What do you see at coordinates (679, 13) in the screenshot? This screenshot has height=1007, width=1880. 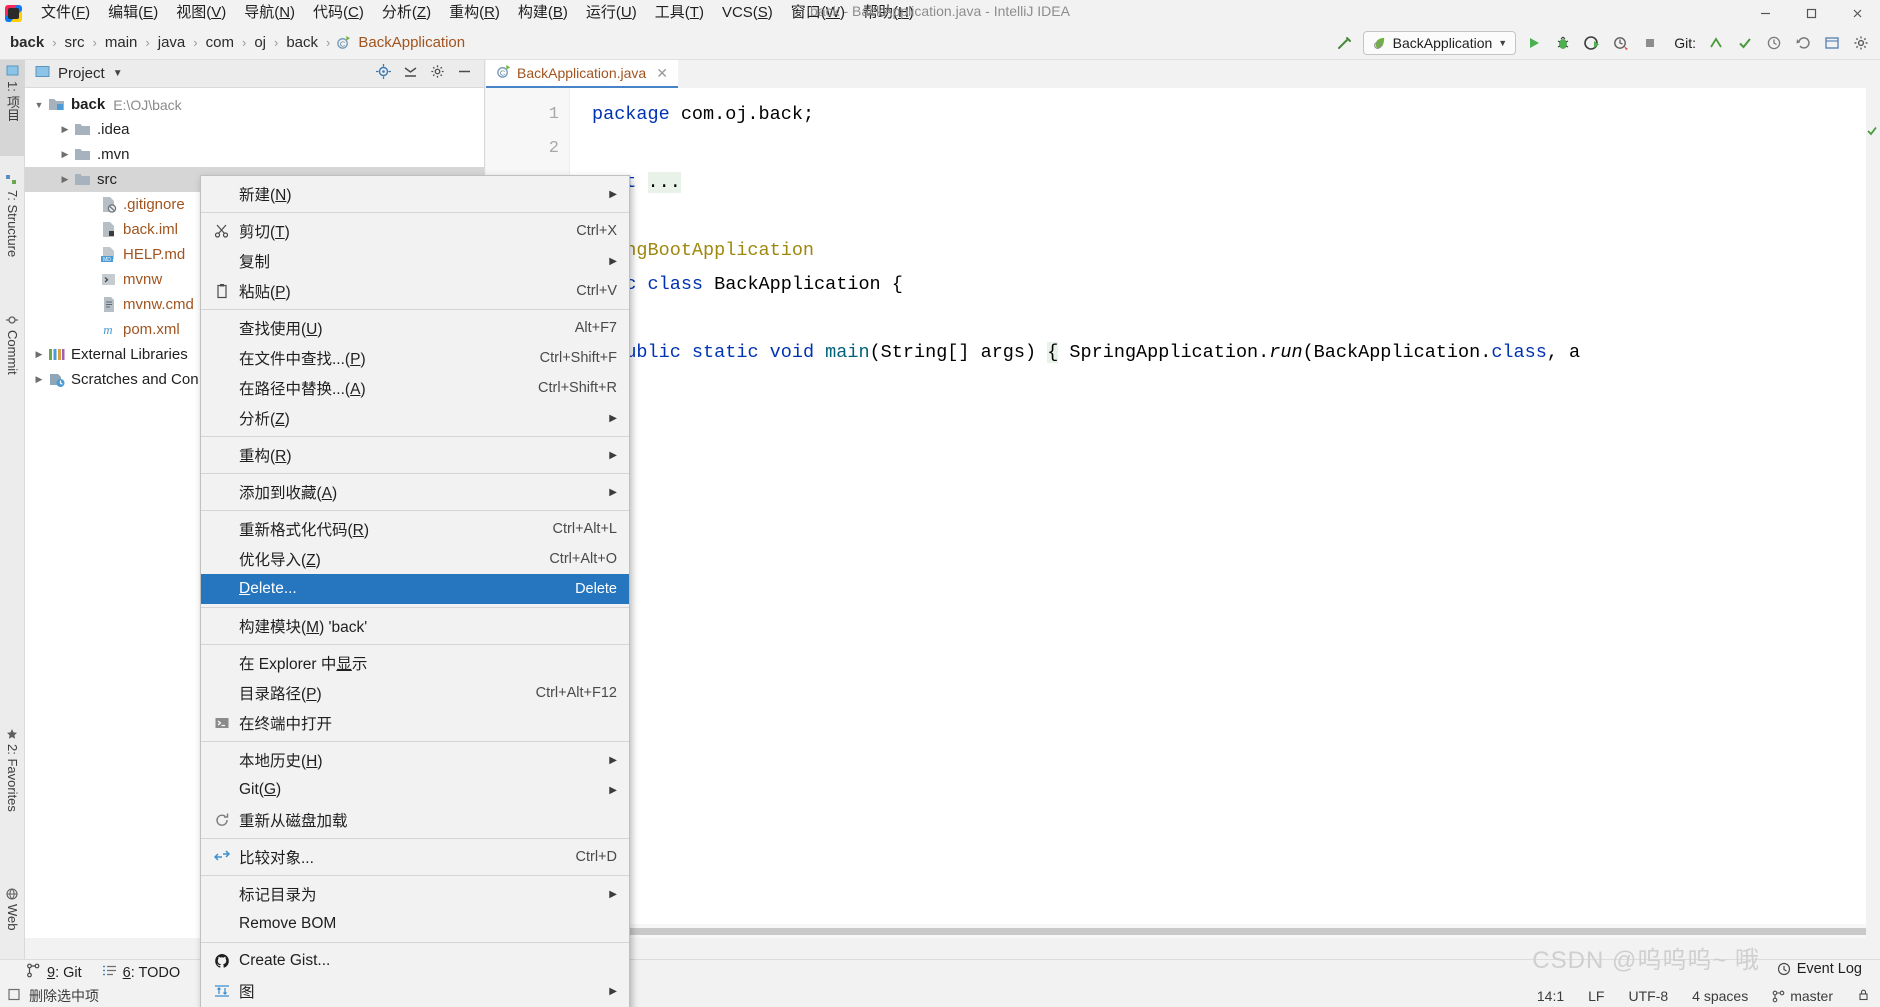 I see `menubar-item-9: 工具(T)` at bounding box center [679, 13].